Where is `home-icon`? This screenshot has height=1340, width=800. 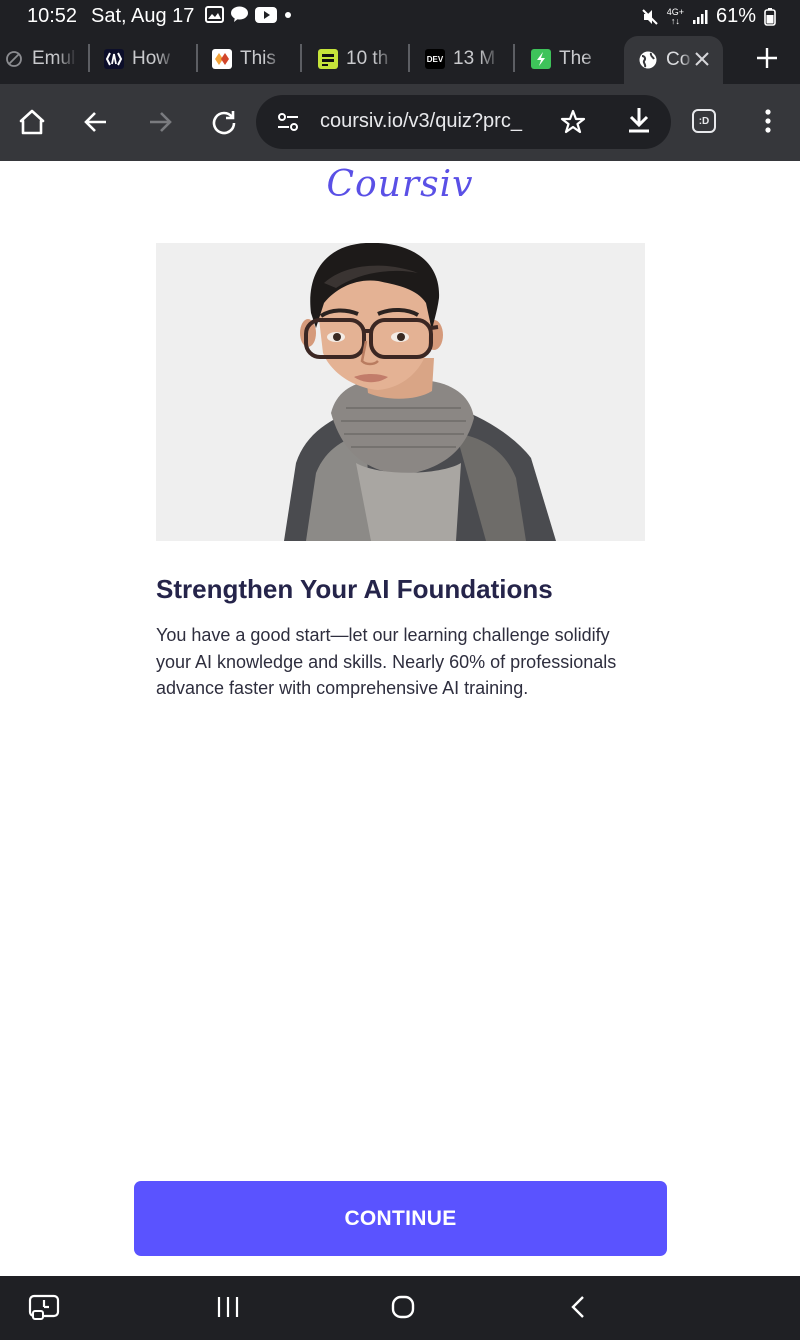
home-icon is located at coordinates (32, 122).